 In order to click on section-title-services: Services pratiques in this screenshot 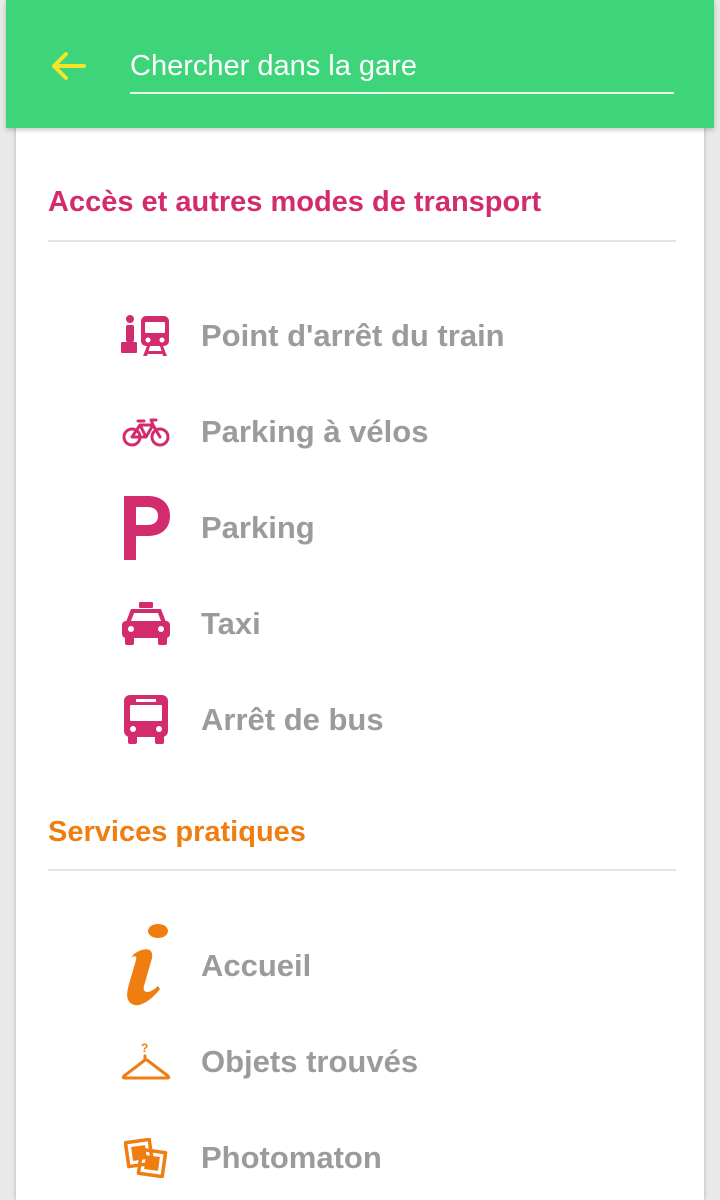, I will do `click(177, 832)`.